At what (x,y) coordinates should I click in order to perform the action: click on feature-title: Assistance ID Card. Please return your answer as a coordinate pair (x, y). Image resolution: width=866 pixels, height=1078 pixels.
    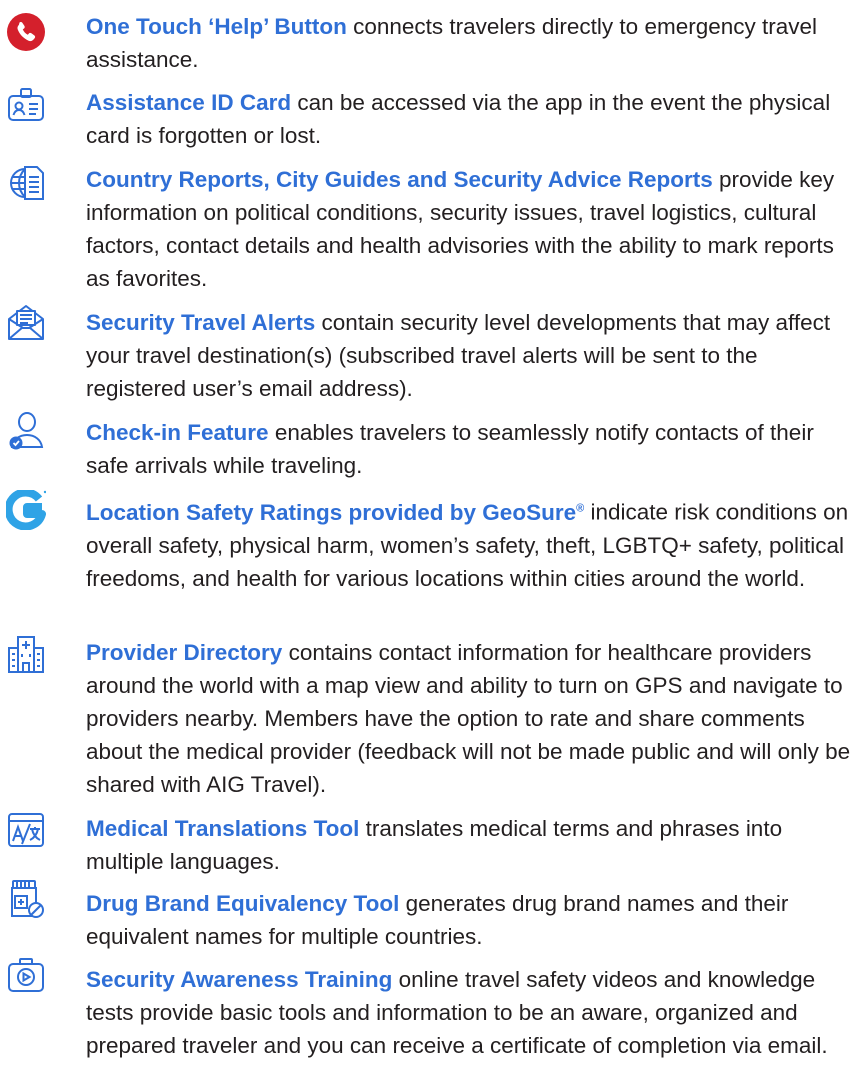
    Looking at the image, I should click on (189, 102).